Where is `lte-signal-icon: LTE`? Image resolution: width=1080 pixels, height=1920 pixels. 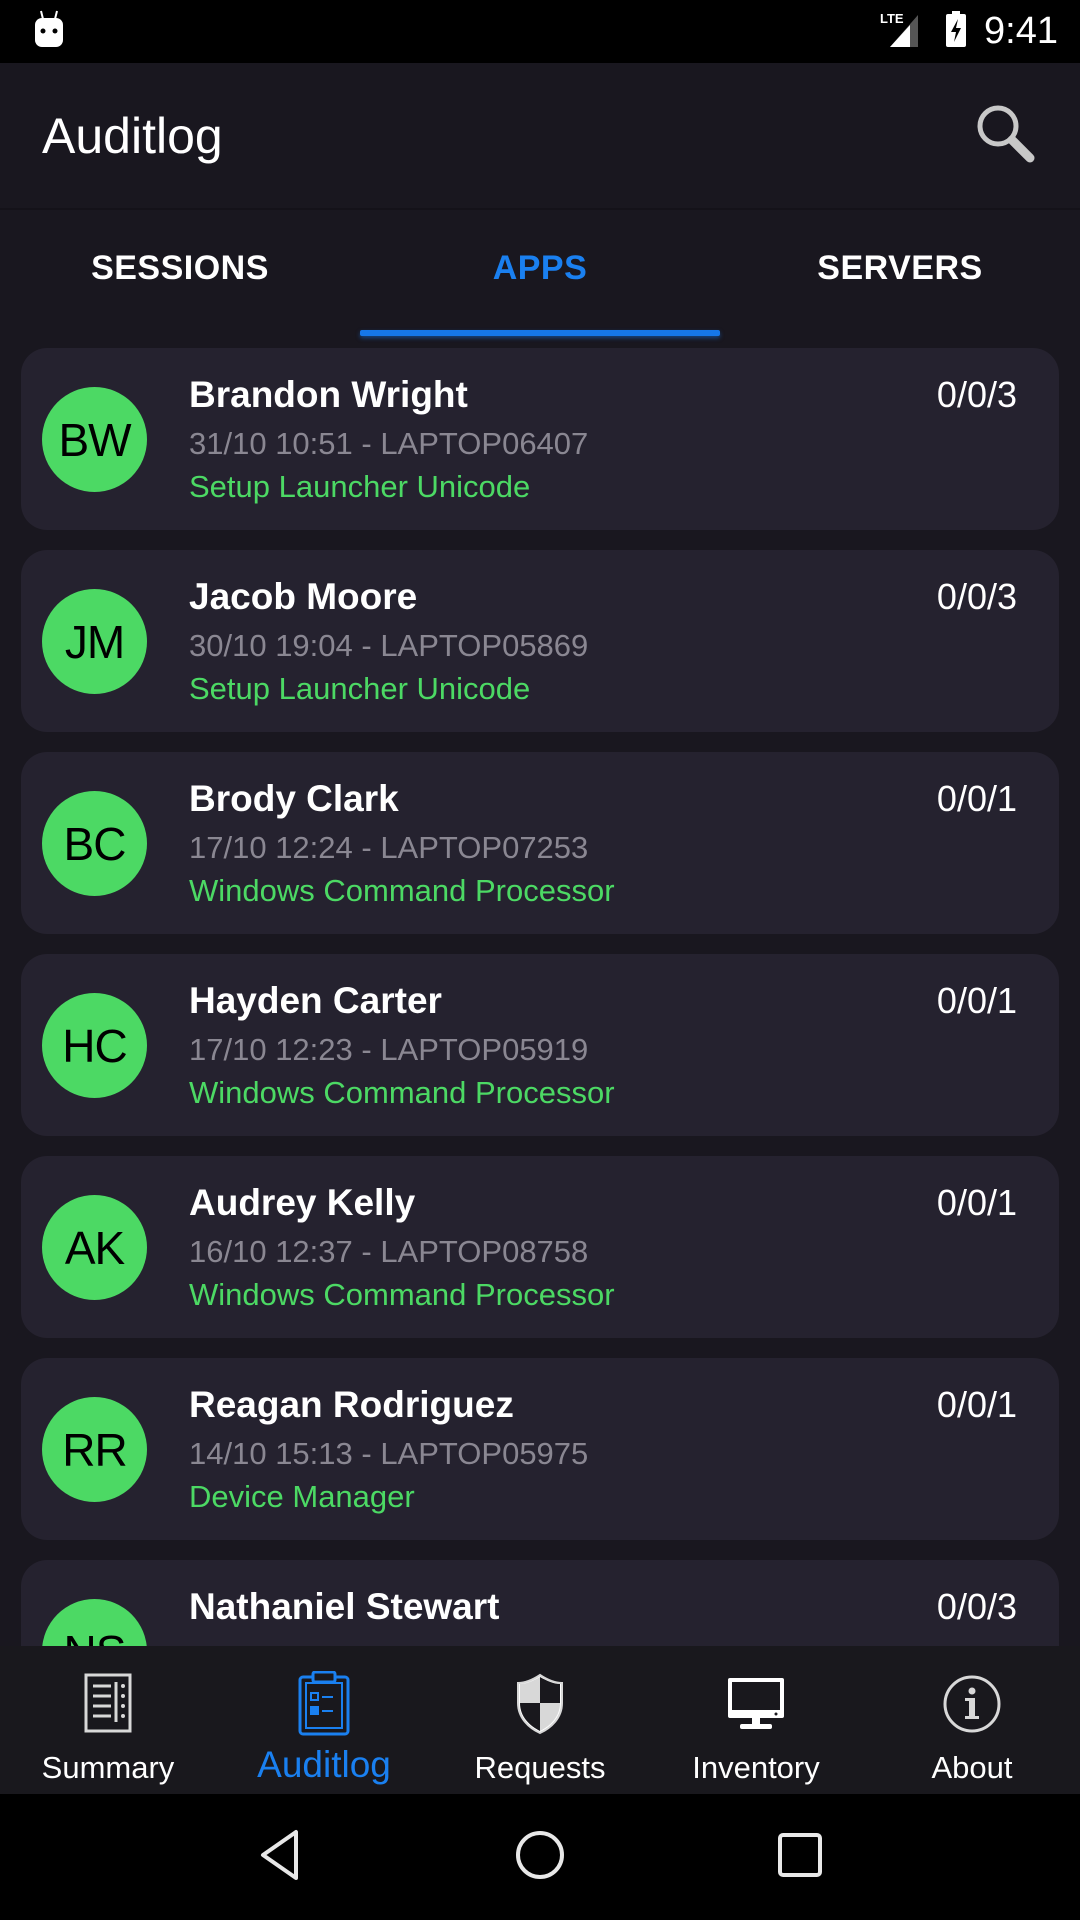 lte-signal-icon: LTE is located at coordinates (904, 31).